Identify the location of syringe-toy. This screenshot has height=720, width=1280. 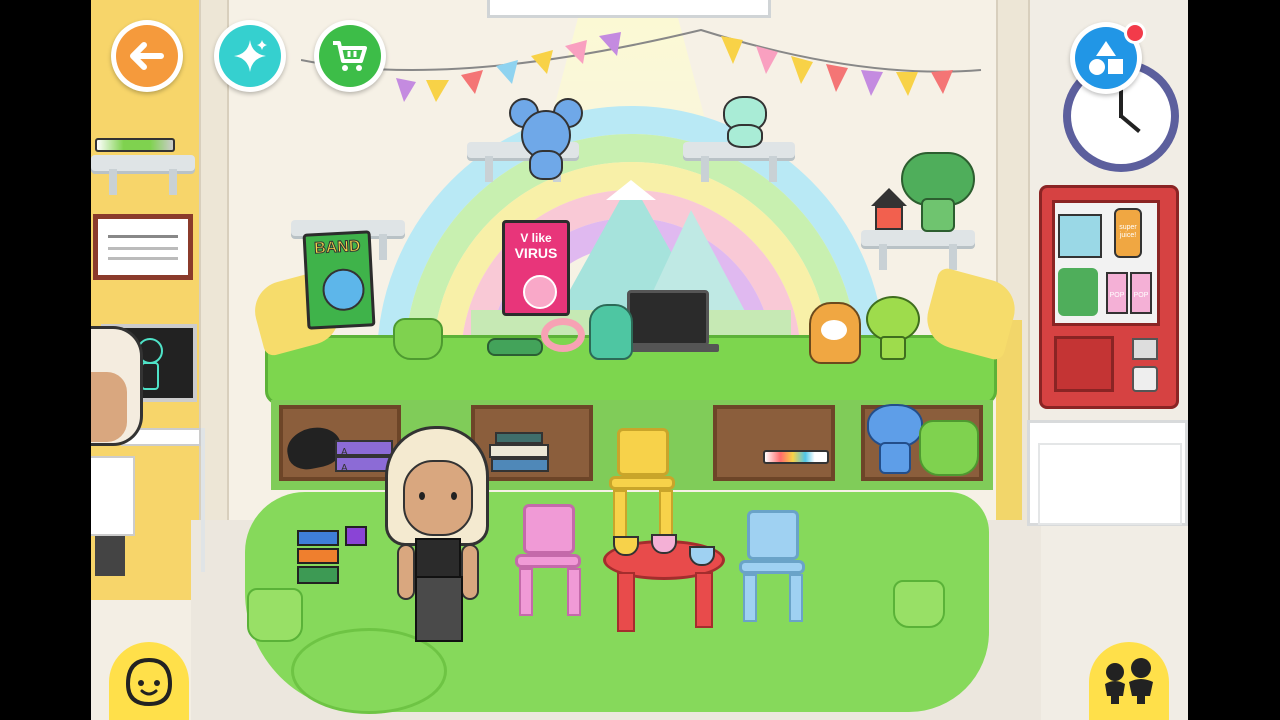
(796, 457).